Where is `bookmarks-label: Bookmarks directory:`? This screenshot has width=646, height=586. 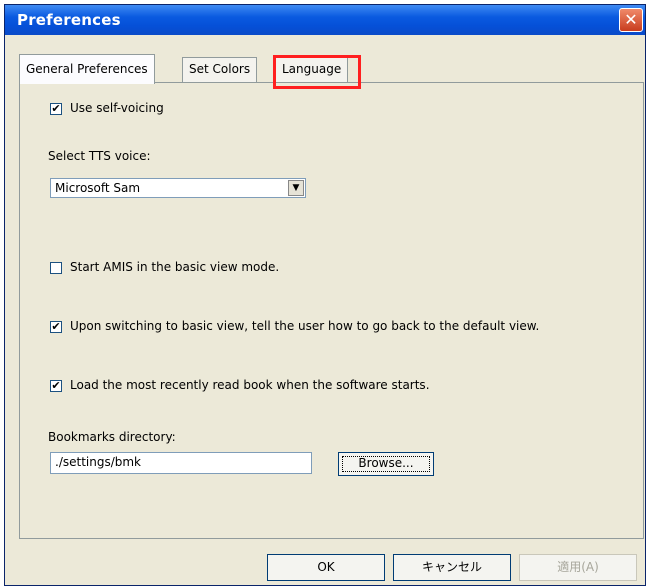
bookmarks-label: Bookmarks directory: is located at coordinates (112, 437).